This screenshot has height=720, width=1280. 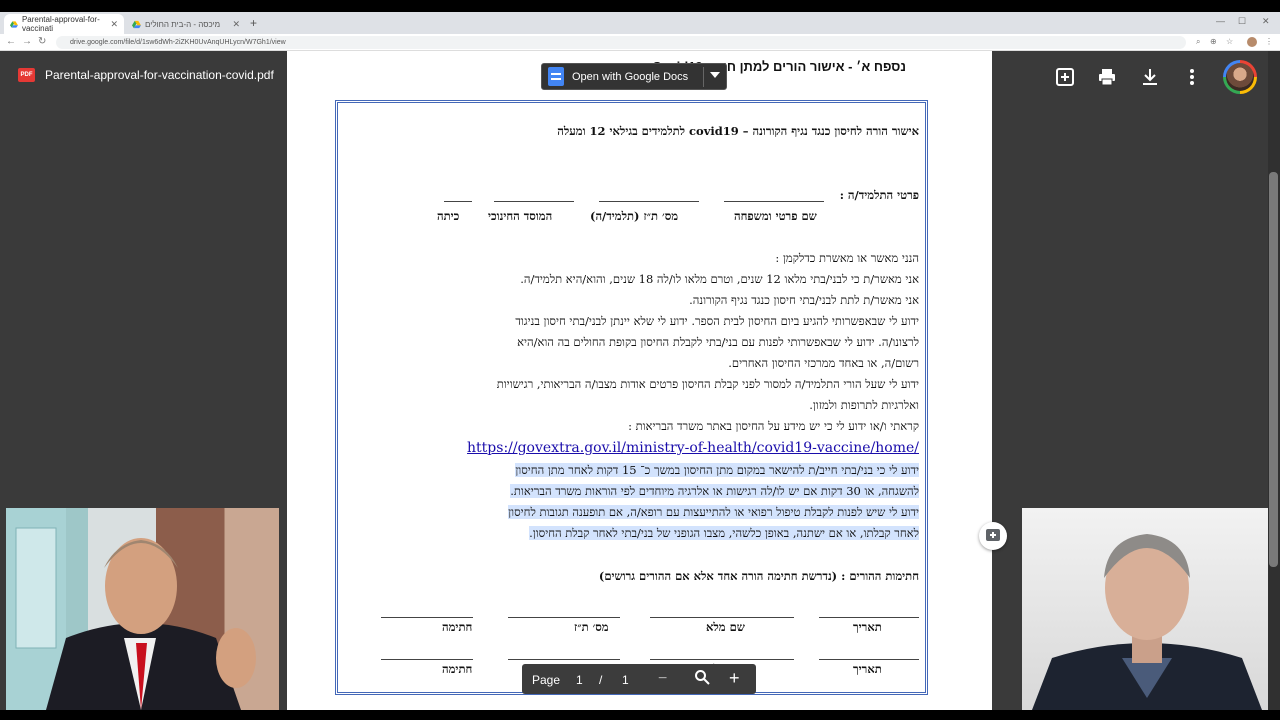 I want to click on add-to-drive-icon, so click(x=1065, y=77).